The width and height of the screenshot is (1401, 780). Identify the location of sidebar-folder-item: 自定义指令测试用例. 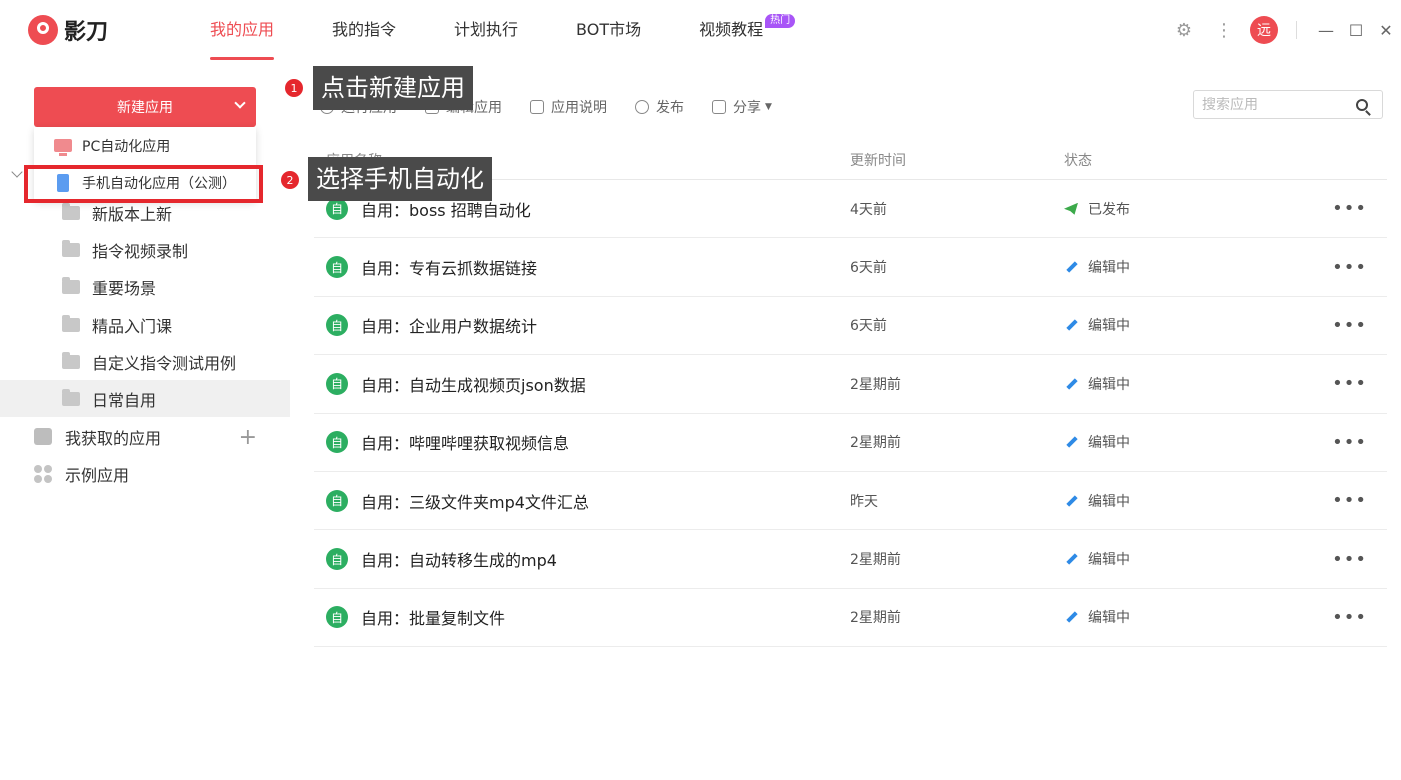
(145, 361).